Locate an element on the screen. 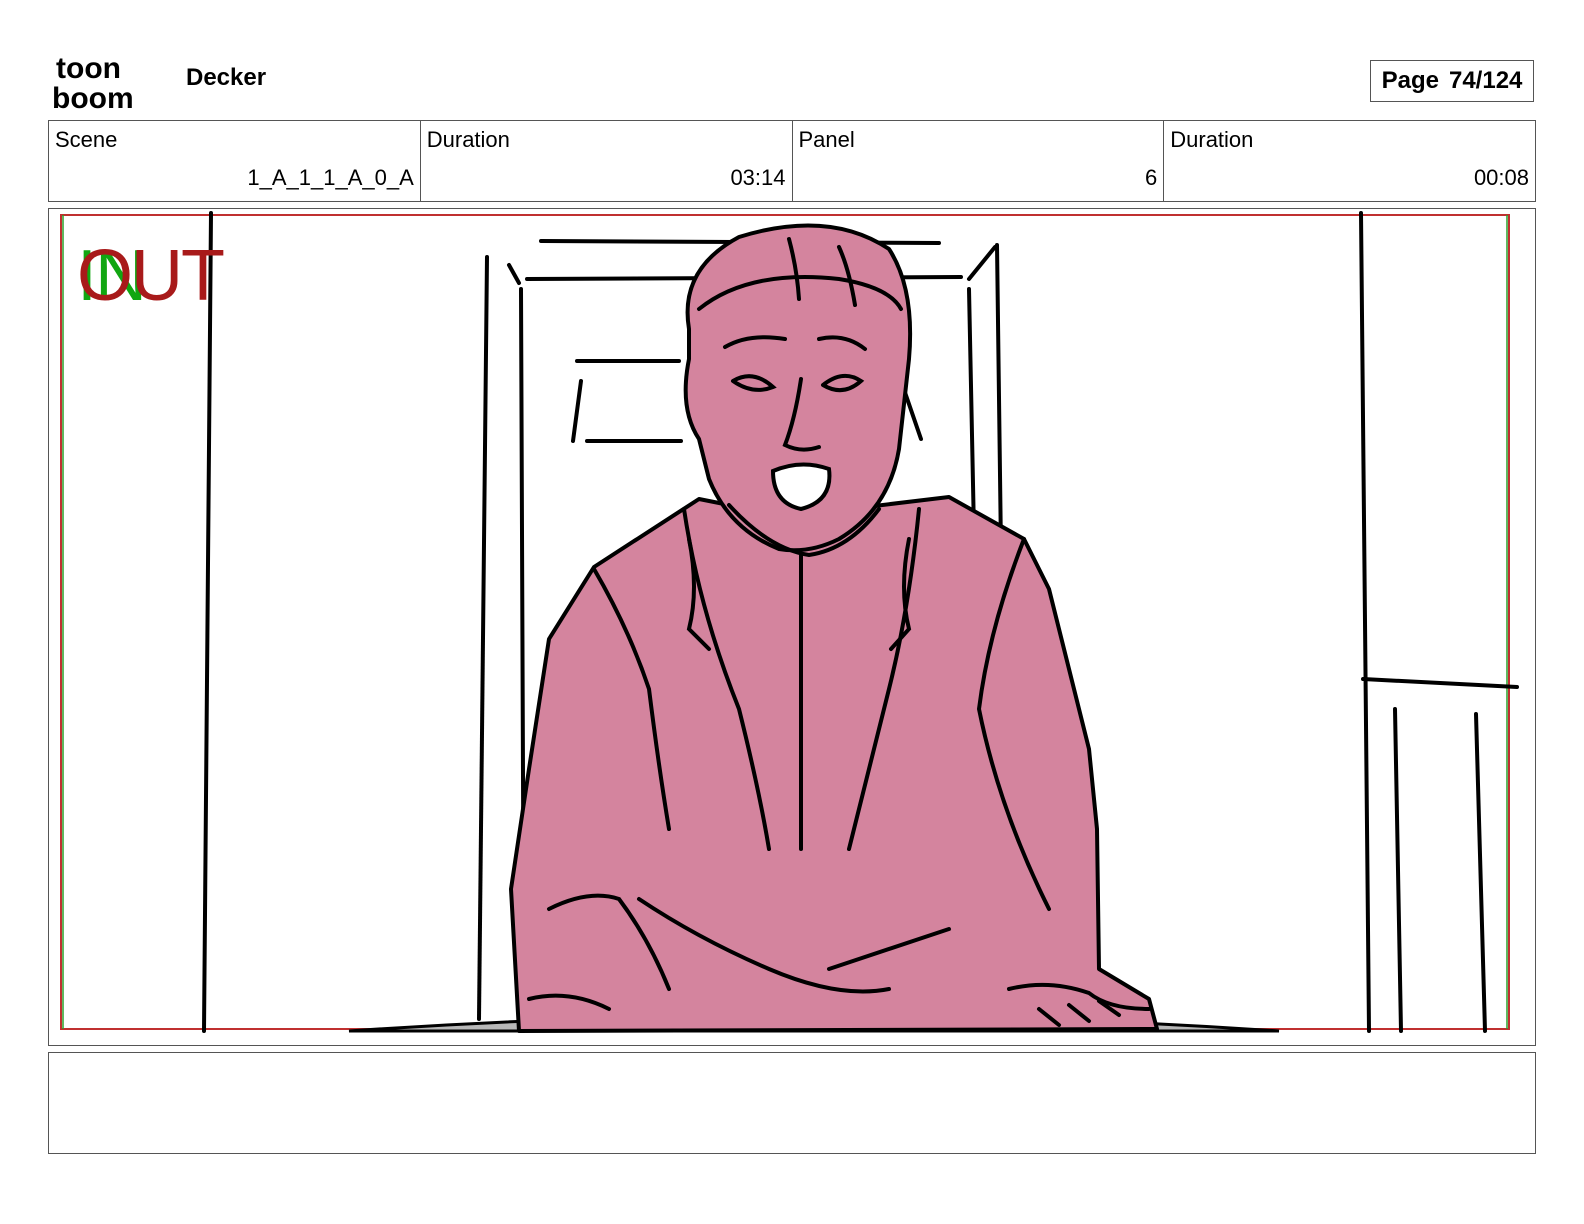 The width and height of the screenshot is (1584, 1224). scene-duration-cell: Duration 03:14 is located at coordinates (607, 161).